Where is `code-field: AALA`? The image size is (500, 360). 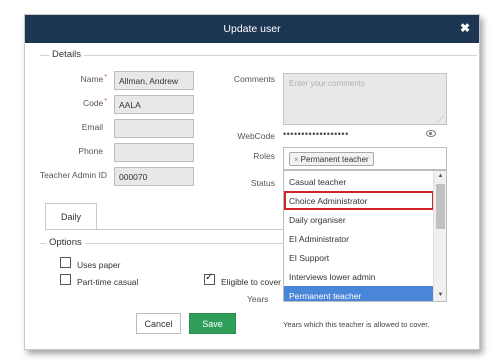 code-field: AALA is located at coordinates (154, 104).